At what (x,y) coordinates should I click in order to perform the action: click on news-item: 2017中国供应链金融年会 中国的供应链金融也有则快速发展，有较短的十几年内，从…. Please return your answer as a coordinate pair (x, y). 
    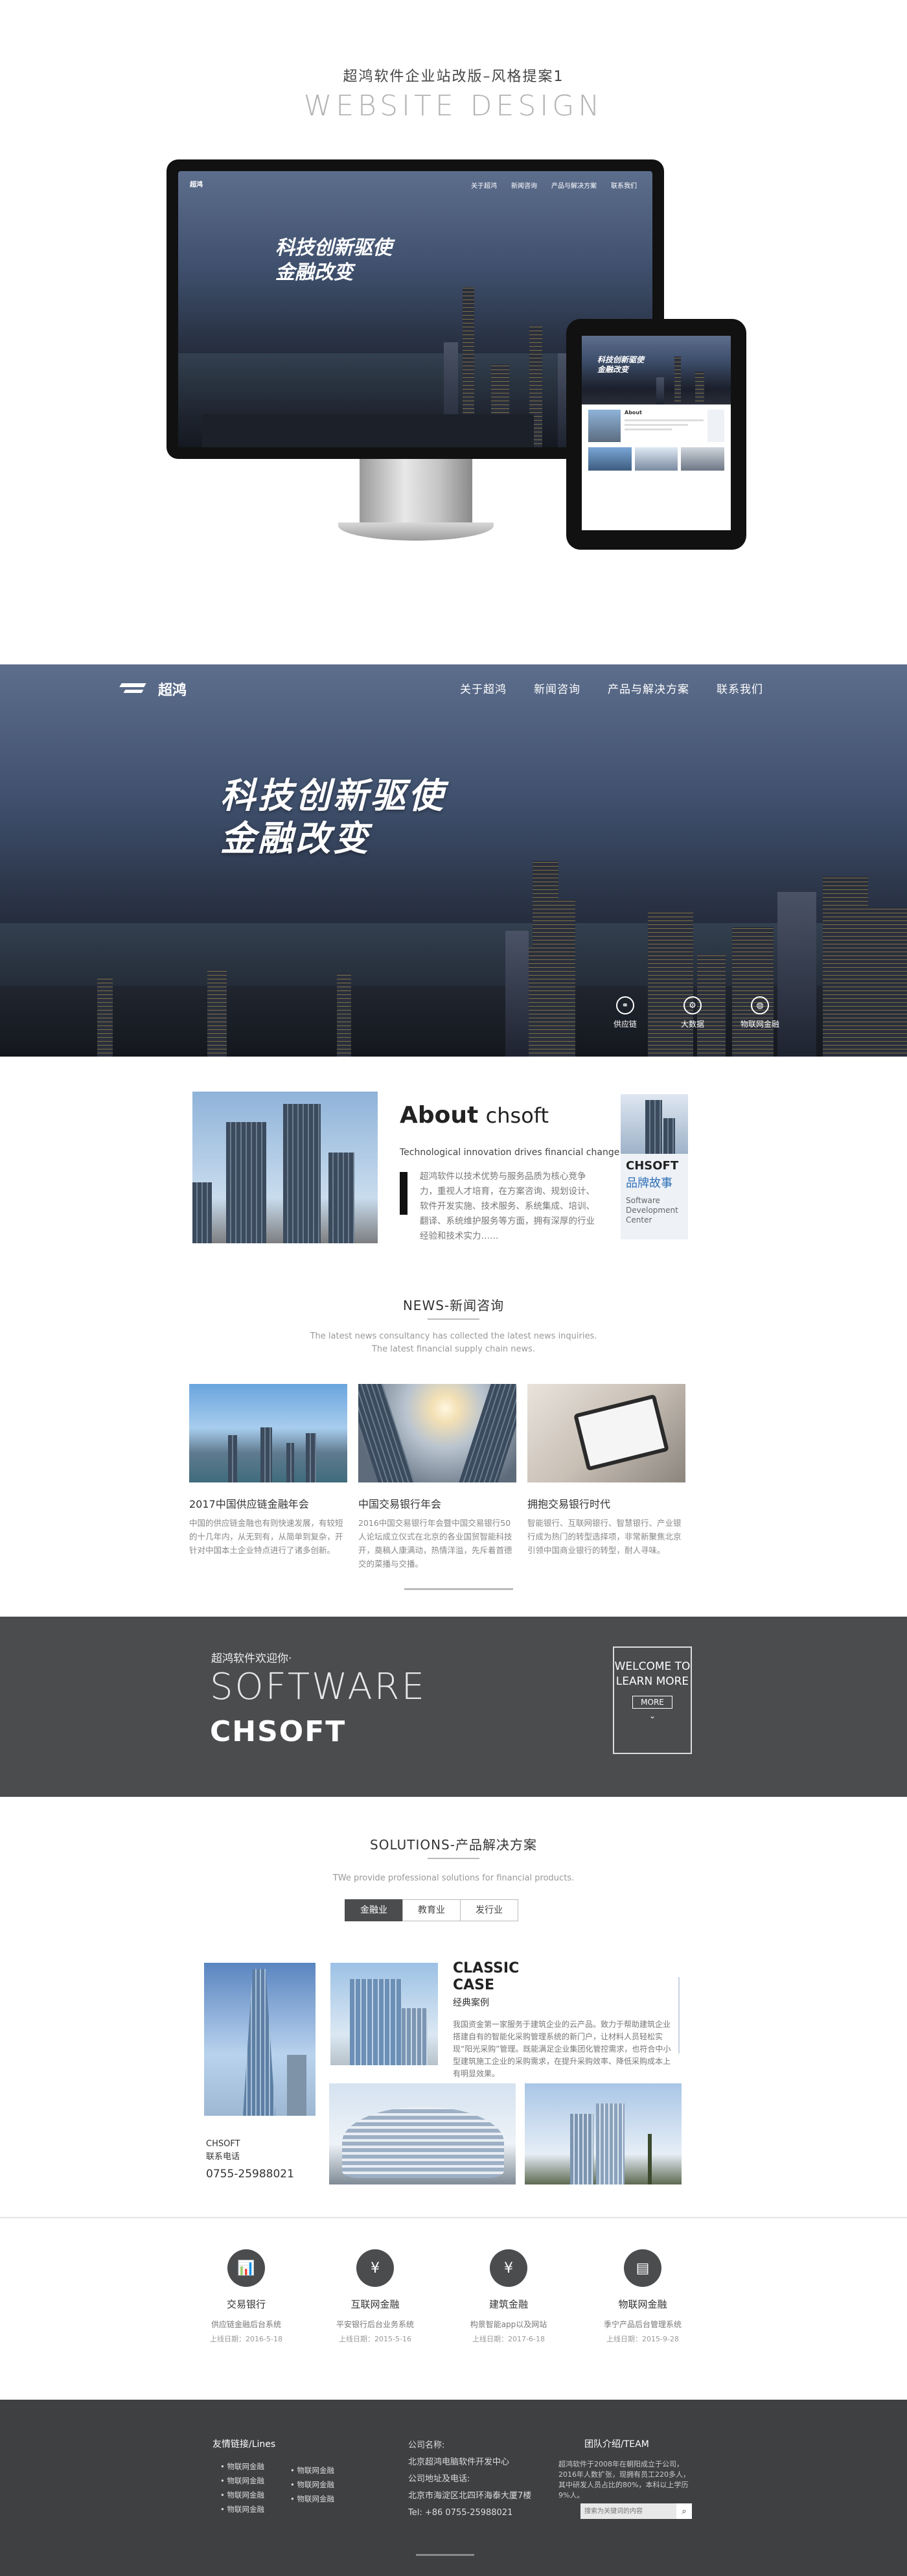
    Looking at the image, I should click on (268, 1470).